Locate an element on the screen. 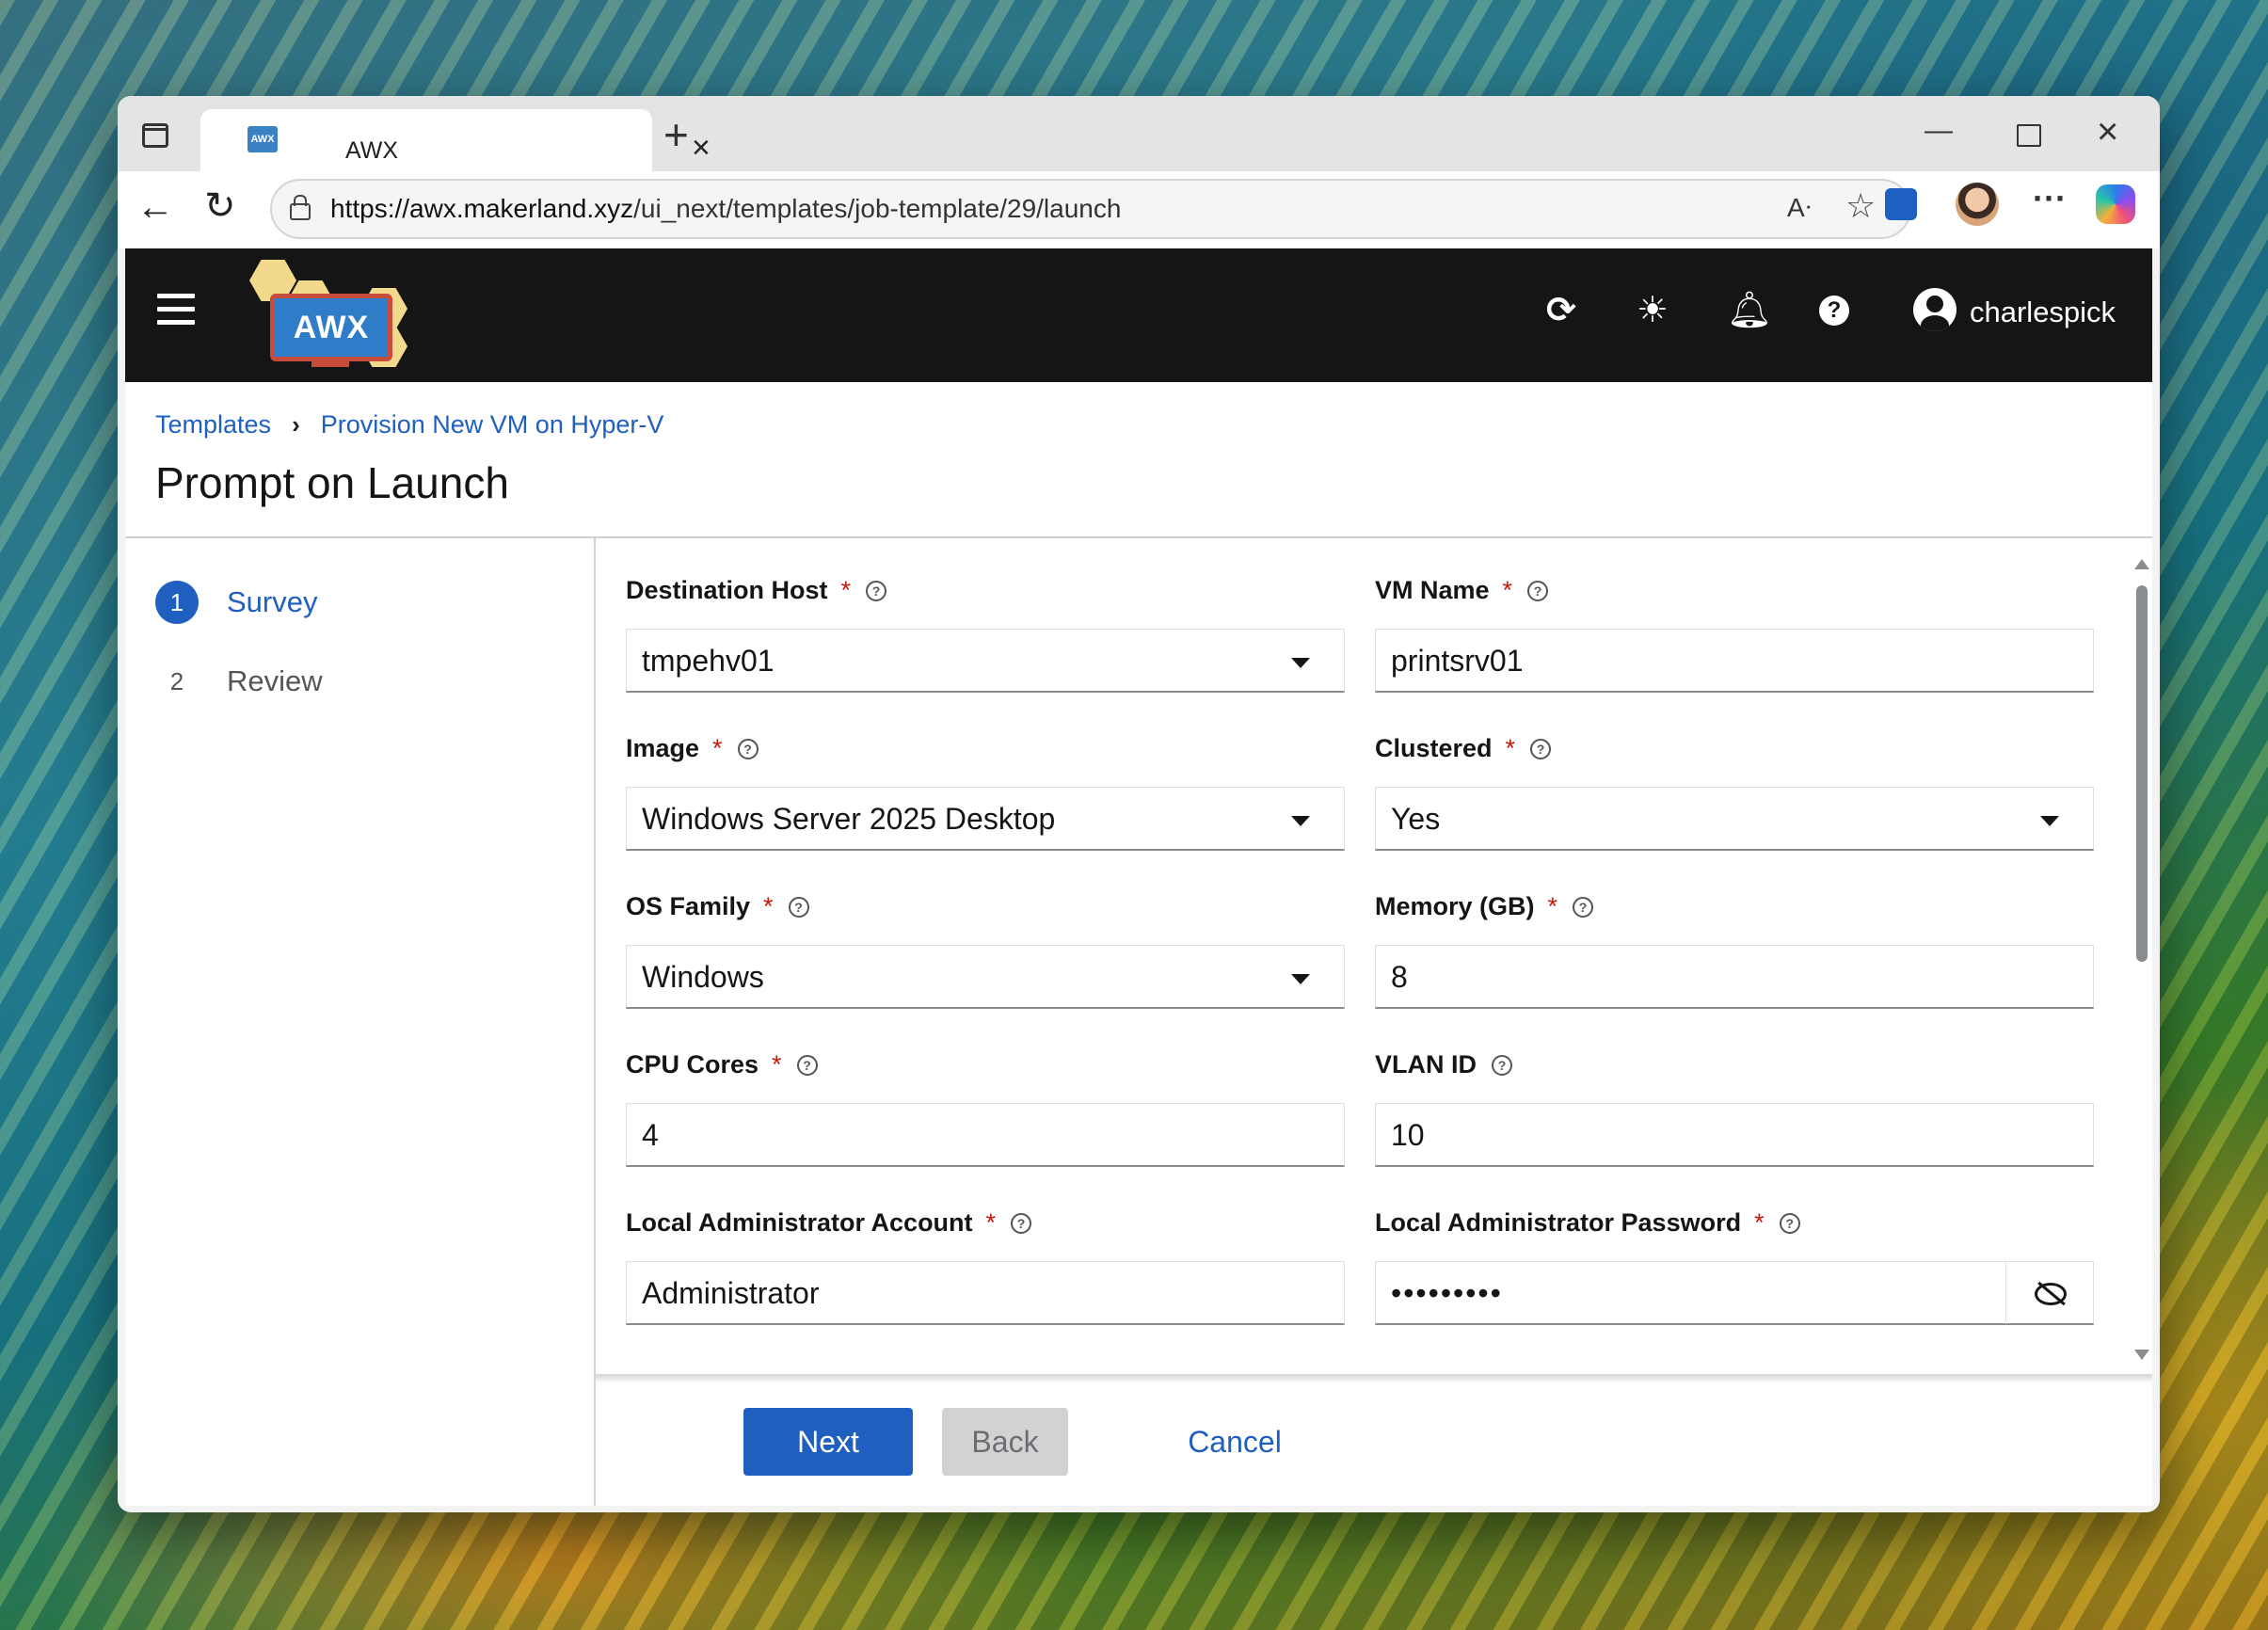  clustered-select: Yes is located at coordinates (1734, 819).